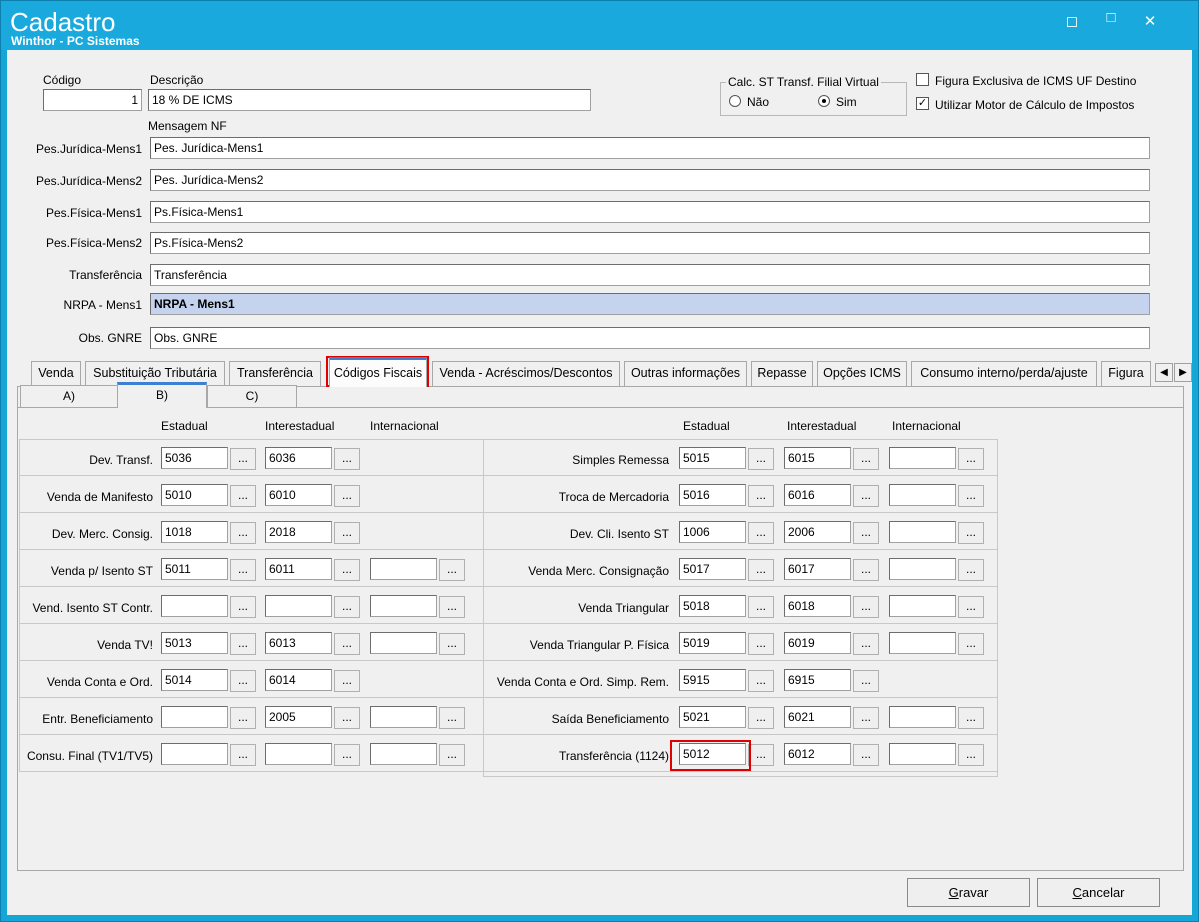 Image resolution: width=1199 pixels, height=922 pixels. Describe the element at coordinates (712, 569) in the screenshot. I see `cfop-estadual-input: 5017` at that location.